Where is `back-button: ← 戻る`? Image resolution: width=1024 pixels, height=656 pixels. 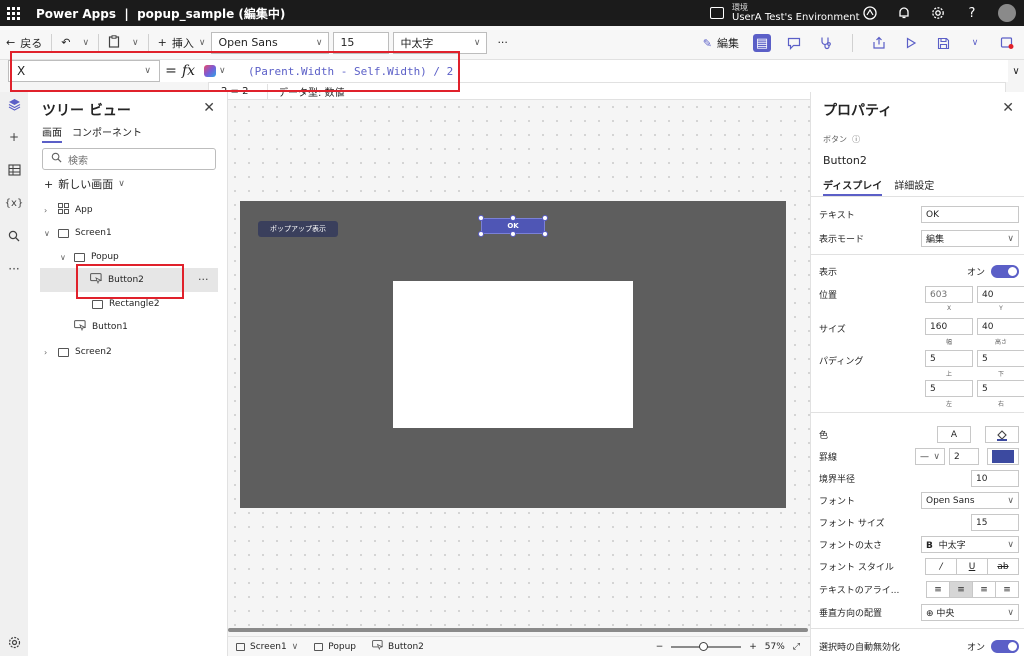 back-button: ← 戻る is located at coordinates (24, 43).